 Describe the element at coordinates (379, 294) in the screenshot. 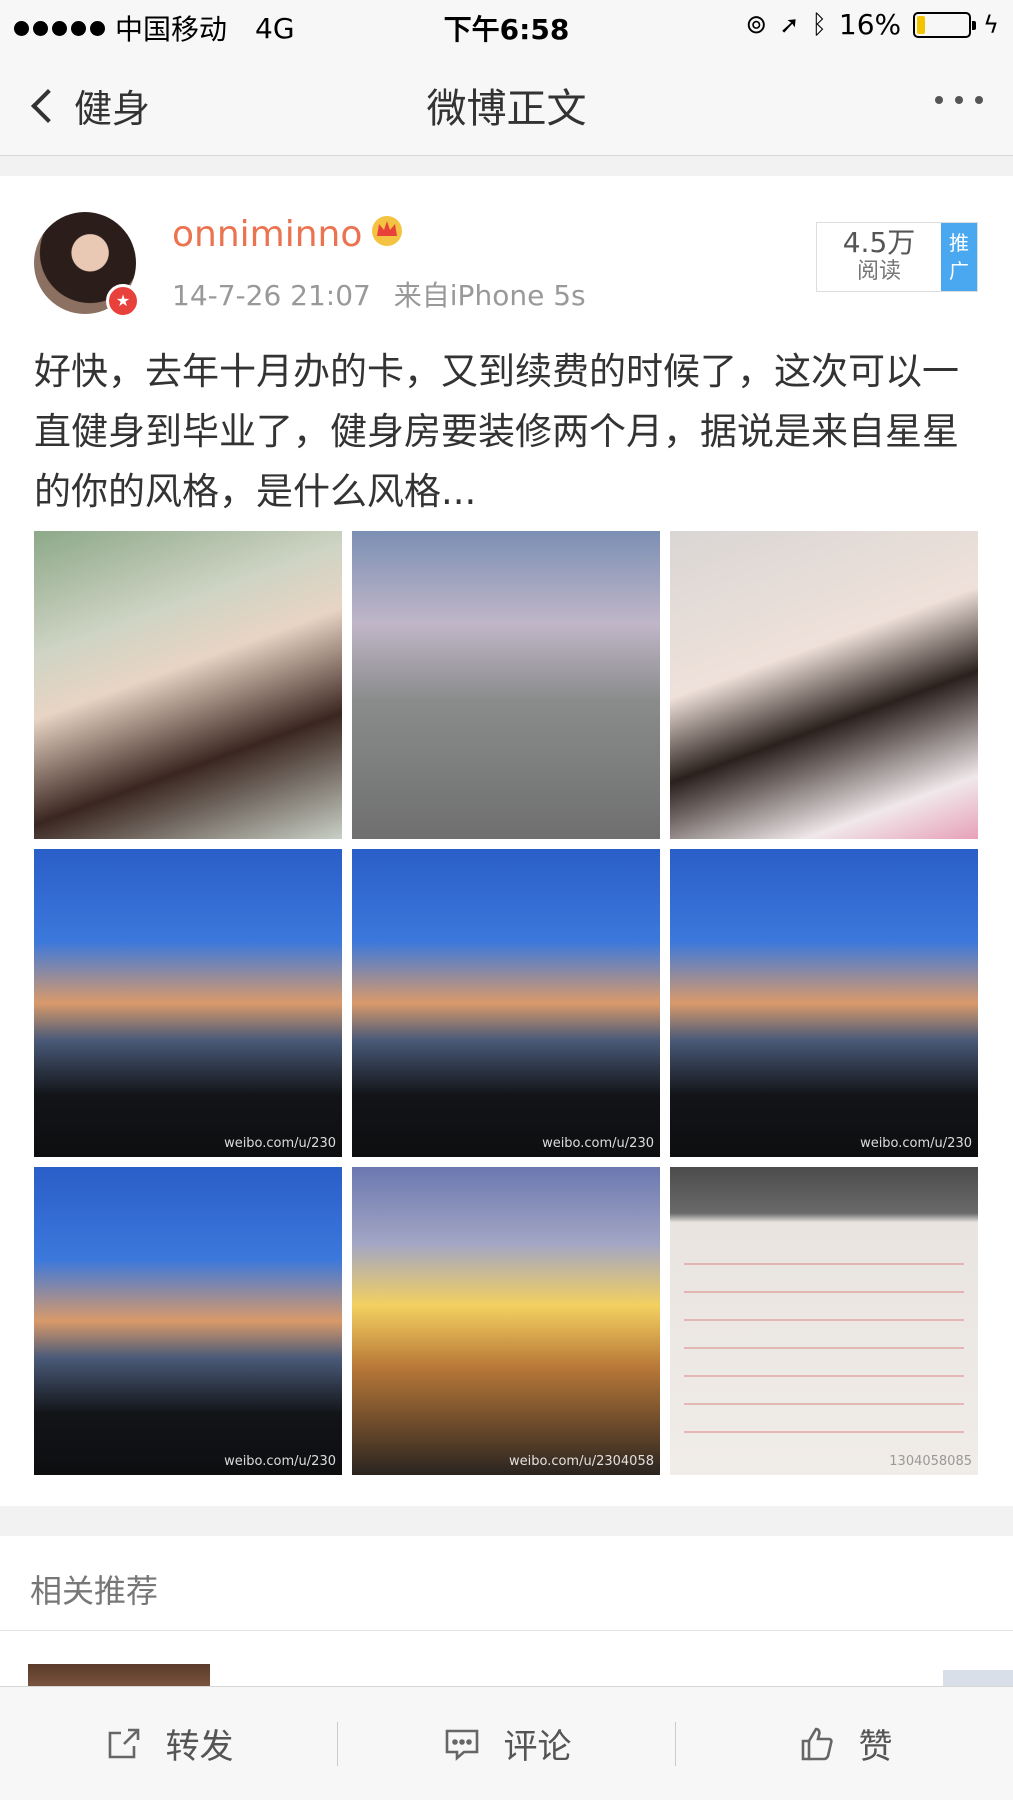

I see `post-meta: 14-7-26 21:07 来自iPhone 5s` at that location.